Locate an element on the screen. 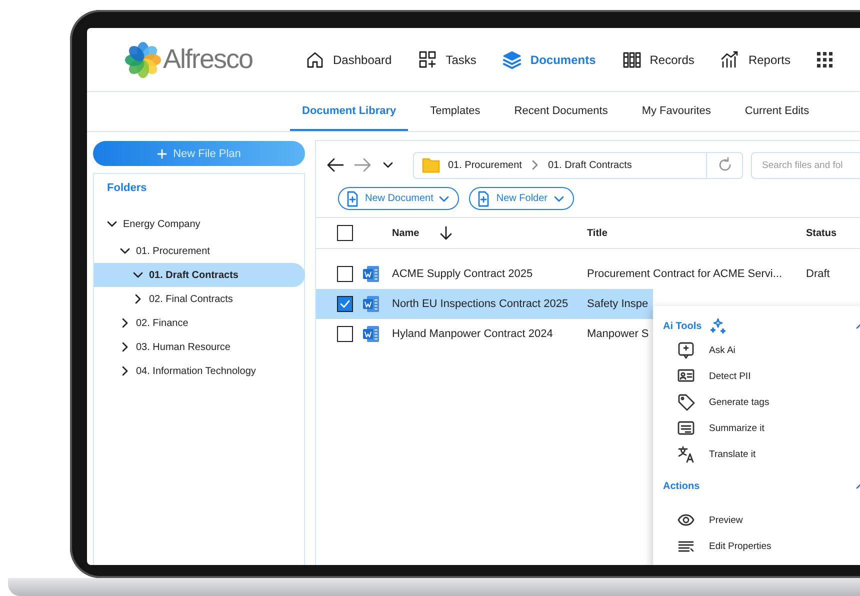 This screenshot has height=596, width=860. menu-item: Detect PII is located at coordinates (756, 376).